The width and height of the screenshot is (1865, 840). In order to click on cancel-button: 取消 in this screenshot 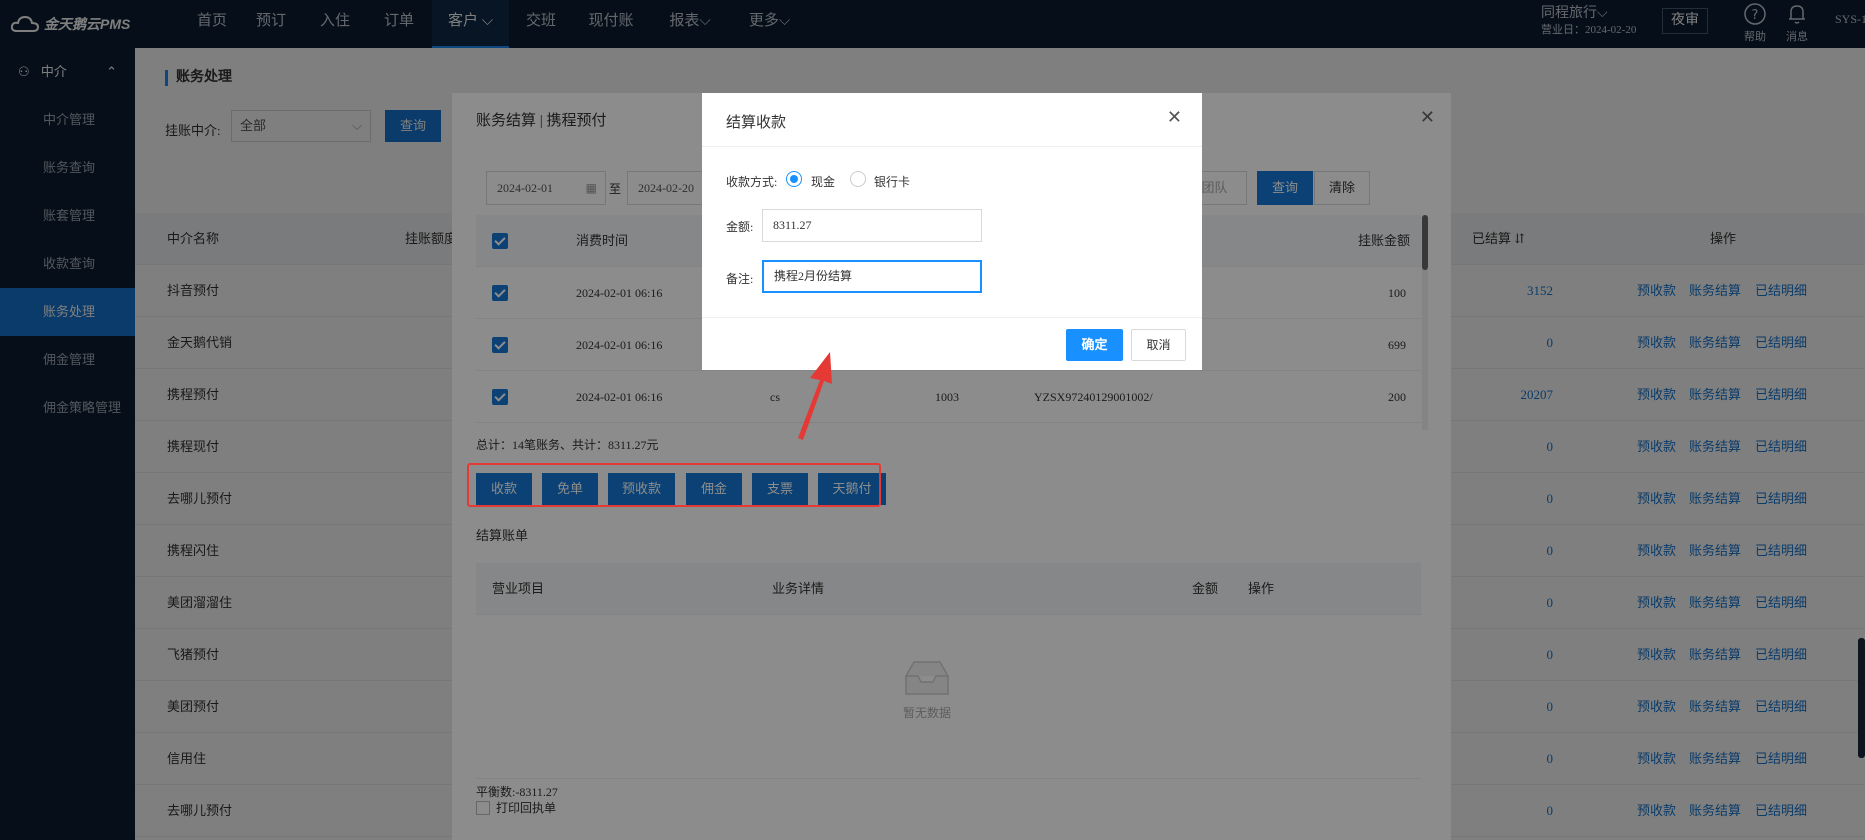, I will do `click(1158, 345)`.